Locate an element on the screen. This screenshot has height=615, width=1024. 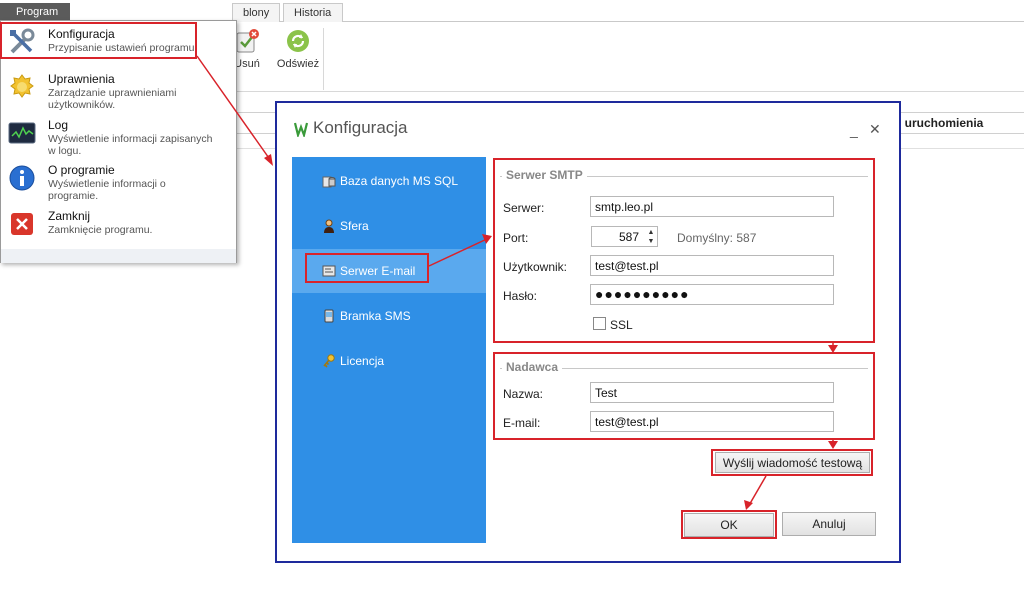
column-header-launch: . uruchomienia is located at coordinates (940, 123).